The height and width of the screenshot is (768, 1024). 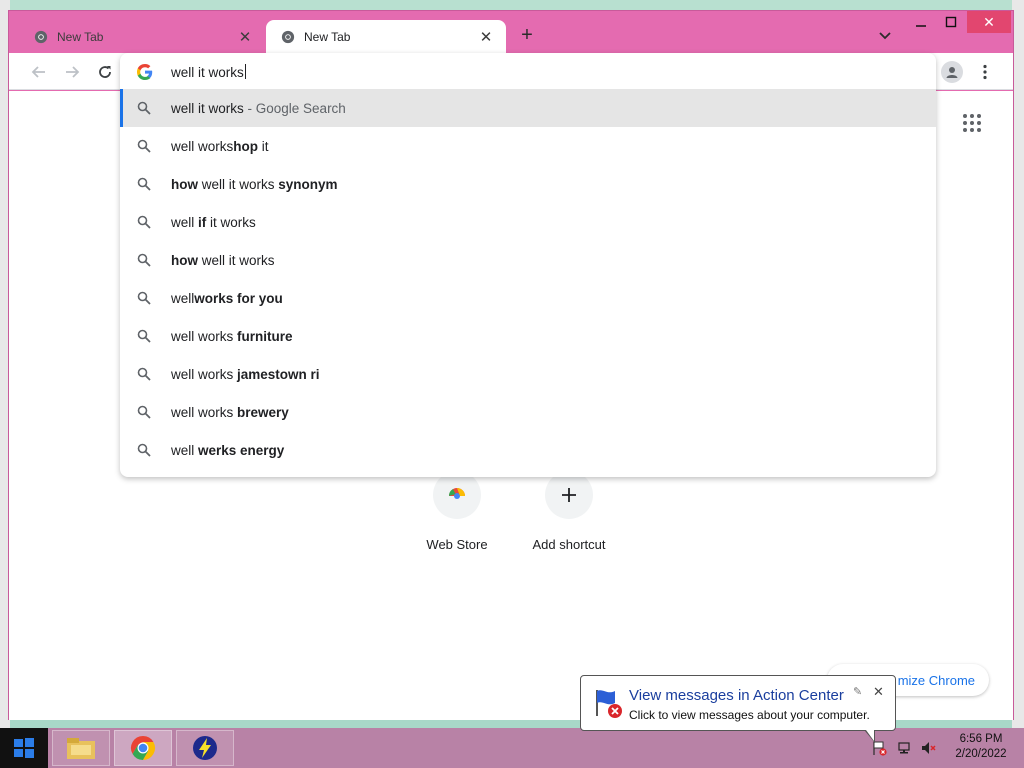 What do you see at coordinates (989, 22) in the screenshot?
I see `window-close-icon: ✕` at bounding box center [989, 22].